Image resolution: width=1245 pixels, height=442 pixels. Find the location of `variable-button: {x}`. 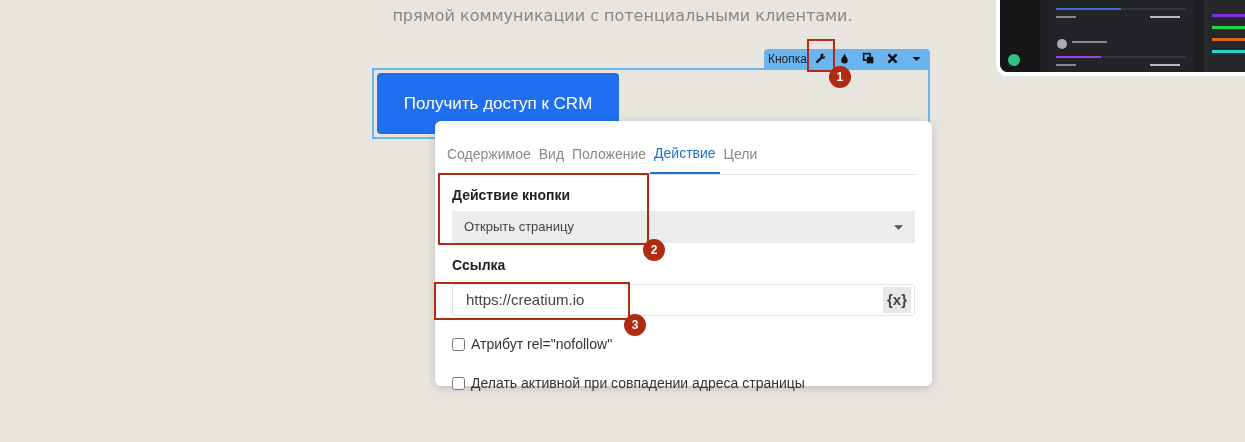

variable-button: {x} is located at coordinates (896, 300).